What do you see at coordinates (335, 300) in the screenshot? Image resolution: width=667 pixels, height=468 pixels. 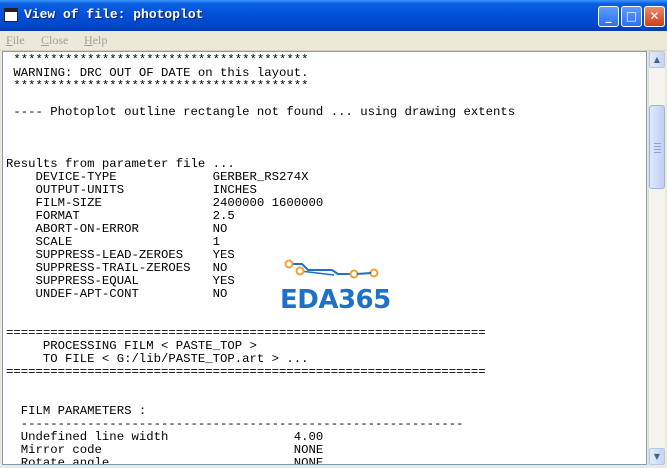 I see `watermark-text: EDA365` at bounding box center [335, 300].